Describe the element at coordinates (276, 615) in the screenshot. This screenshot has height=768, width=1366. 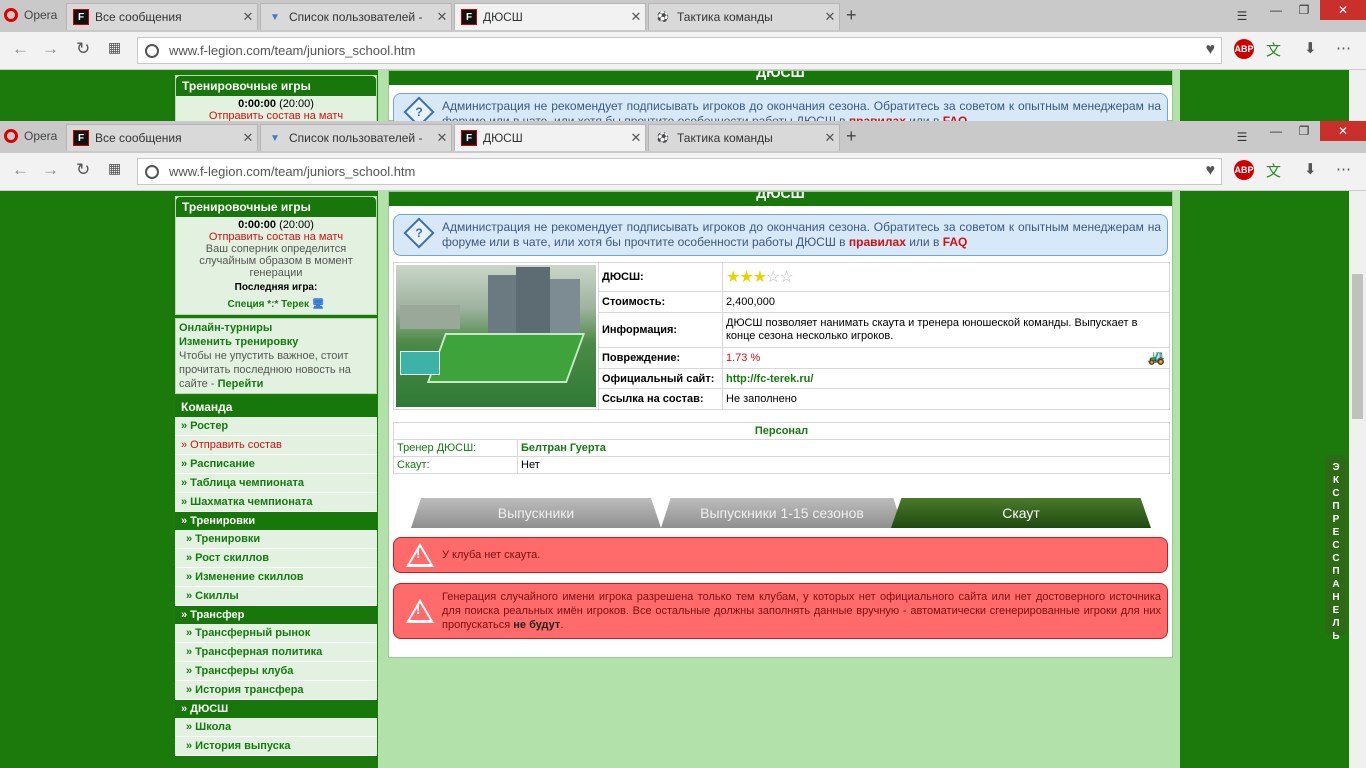
I see `sidebar-menu-item: » Трансфер` at that location.